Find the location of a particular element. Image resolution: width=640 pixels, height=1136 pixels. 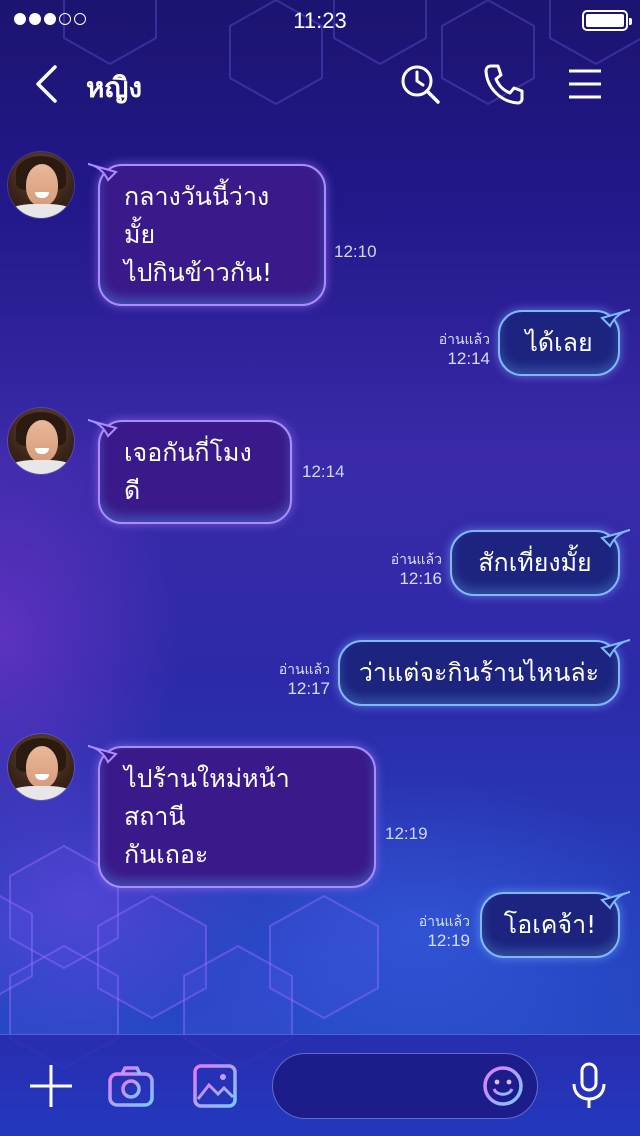

message-text: โอเคจ้า! is located at coordinates (550, 924).